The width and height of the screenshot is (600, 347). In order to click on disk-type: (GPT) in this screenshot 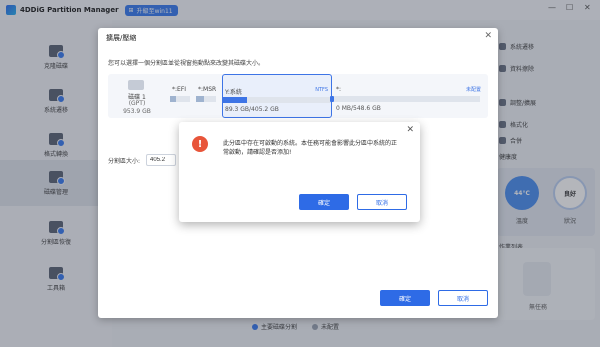, I will do `click(137, 103)`.